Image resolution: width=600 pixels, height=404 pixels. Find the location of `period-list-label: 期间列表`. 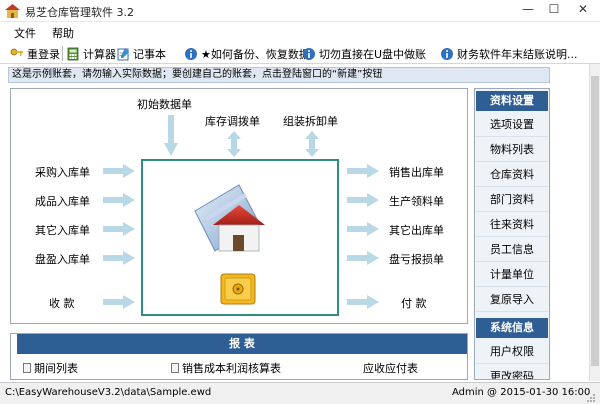

period-list-label: 期间列表 is located at coordinates (56, 368).